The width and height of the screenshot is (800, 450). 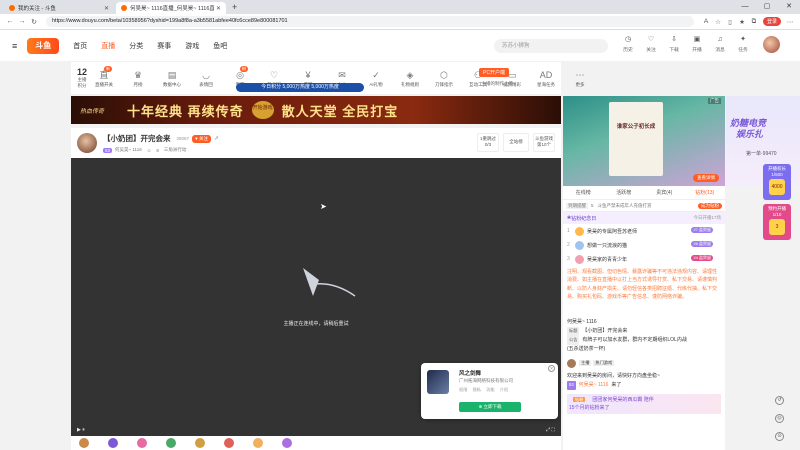 What do you see at coordinates (175, 150) in the screenshot?
I see `category-link: 三角洲行动` at bounding box center [175, 150].